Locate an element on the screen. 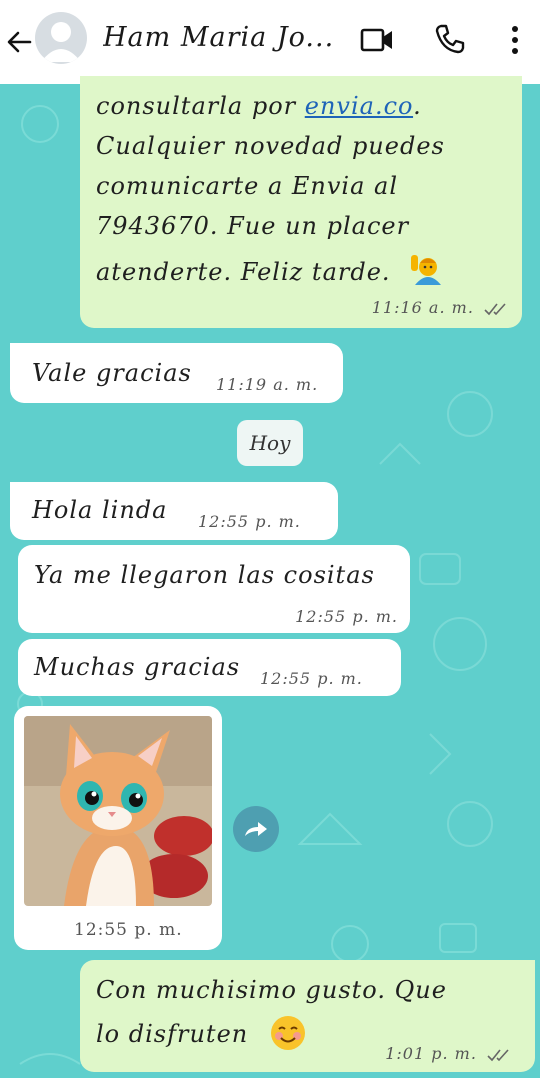 Image resolution: width=540 pixels, height=1078 pixels. day-separator: Hoy is located at coordinates (270, 443).